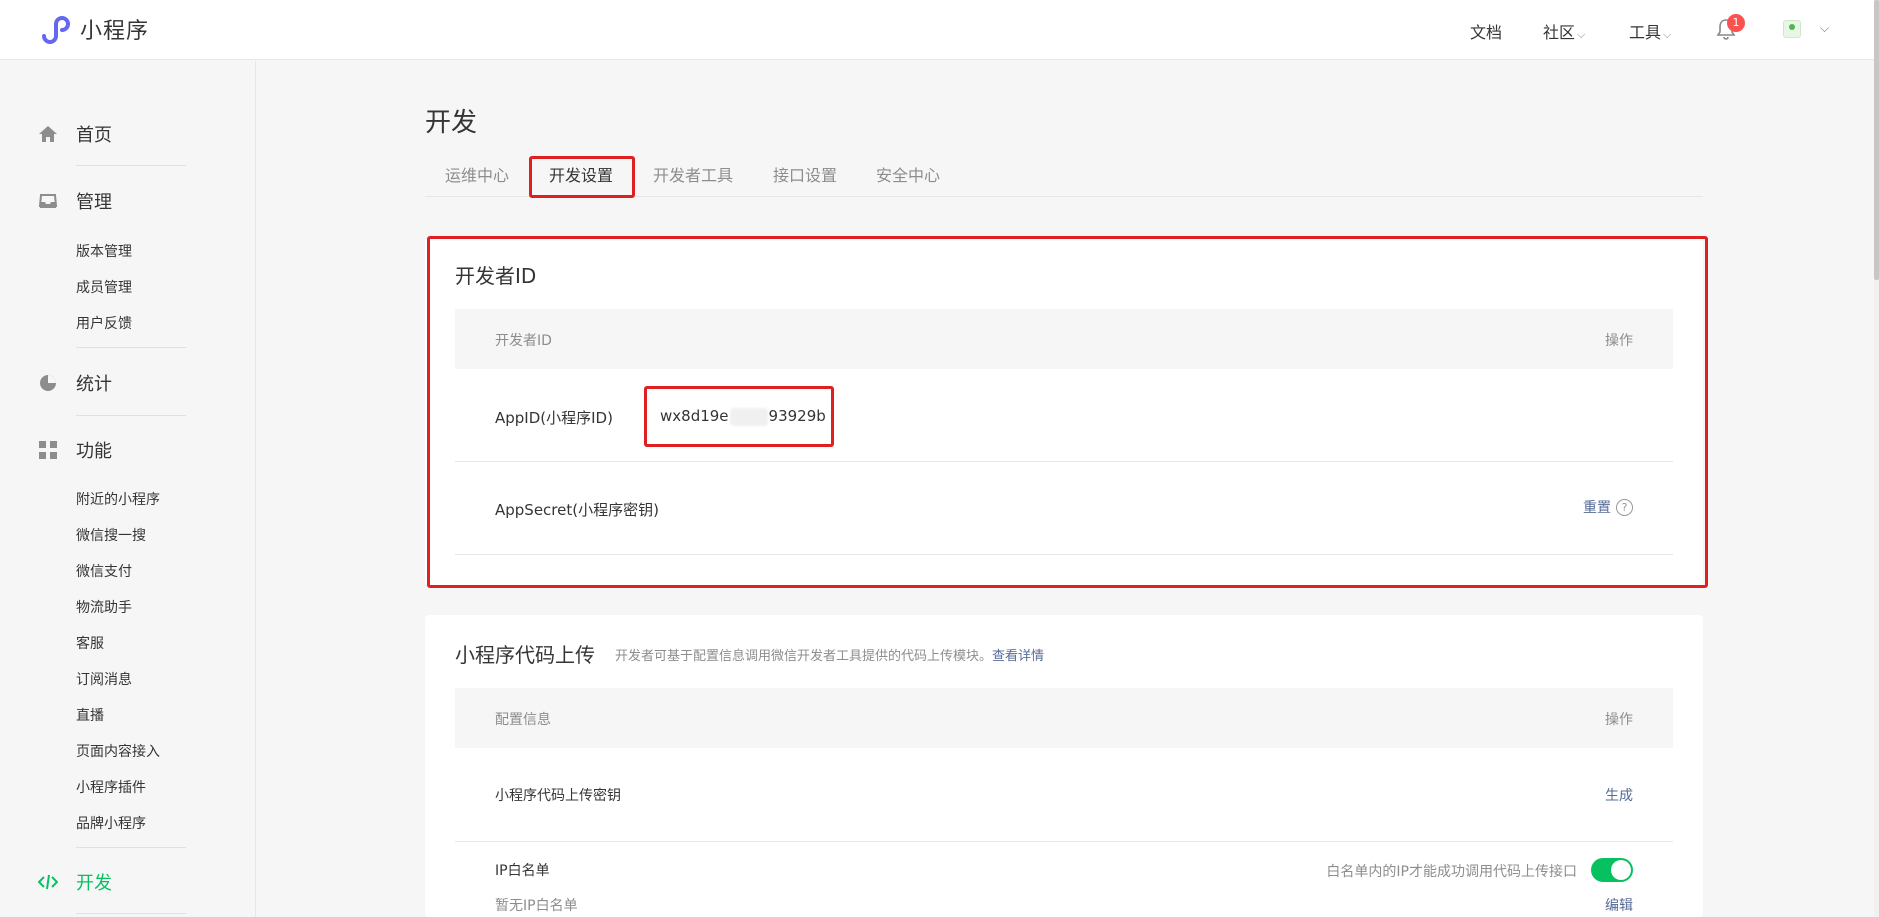 This screenshot has height=917, width=1879. Describe the element at coordinates (523, 720) in the screenshot. I see `column-header: 配置信息` at that location.